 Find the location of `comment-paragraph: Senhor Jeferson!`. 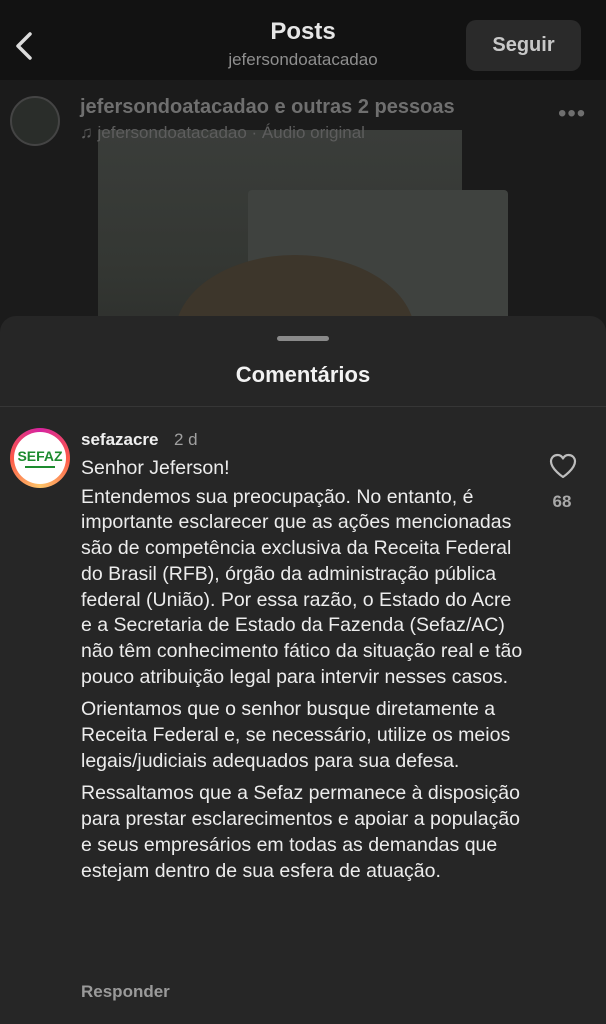

comment-paragraph: Senhor Jeferson! is located at coordinates (155, 468).